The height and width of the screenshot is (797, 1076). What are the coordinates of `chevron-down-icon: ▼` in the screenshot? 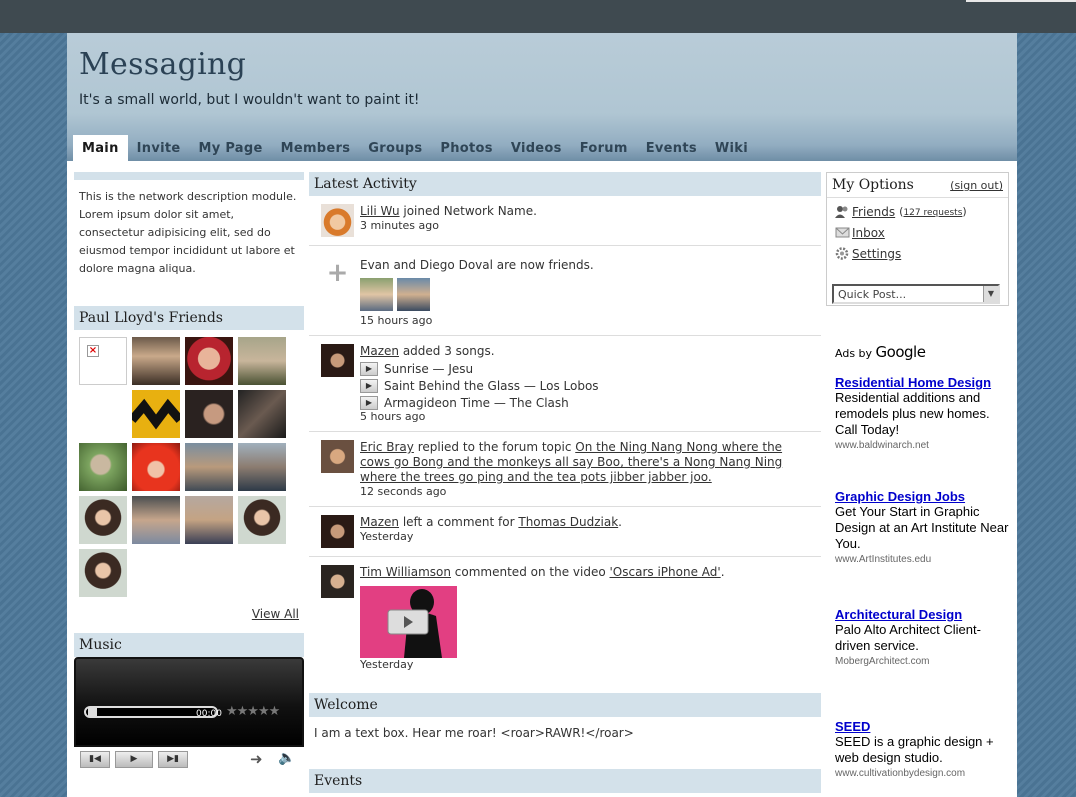 It's located at (990, 294).